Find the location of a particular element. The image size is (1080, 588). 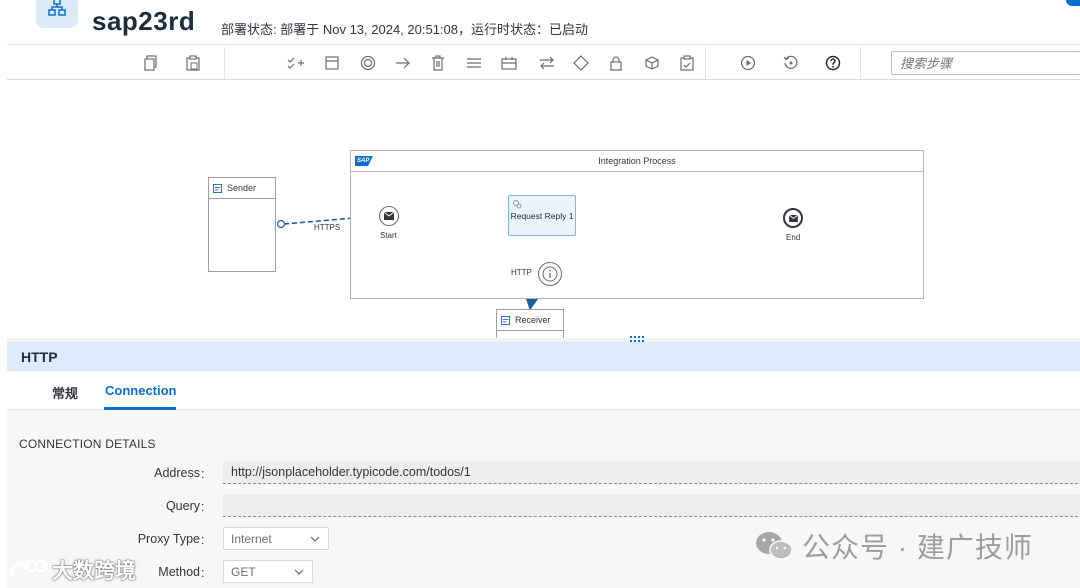

proxy-type-colon: : is located at coordinates (203, 540).